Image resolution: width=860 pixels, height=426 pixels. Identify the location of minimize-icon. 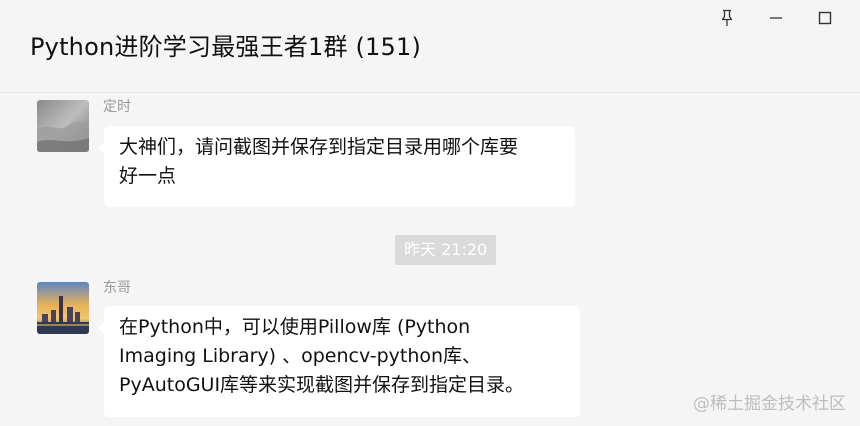
(776, 18).